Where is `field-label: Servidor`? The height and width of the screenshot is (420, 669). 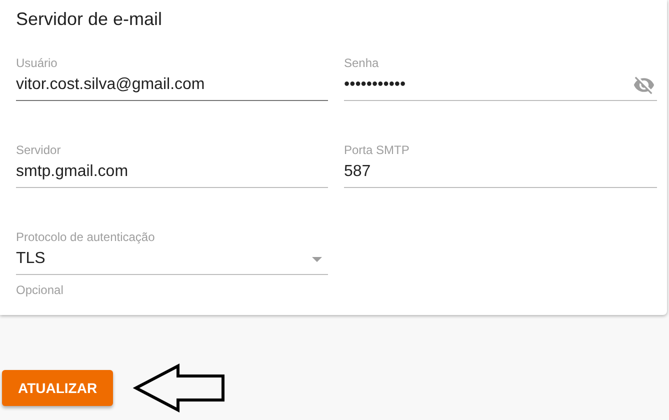
field-label: Servidor is located at coordinates (39, 150).